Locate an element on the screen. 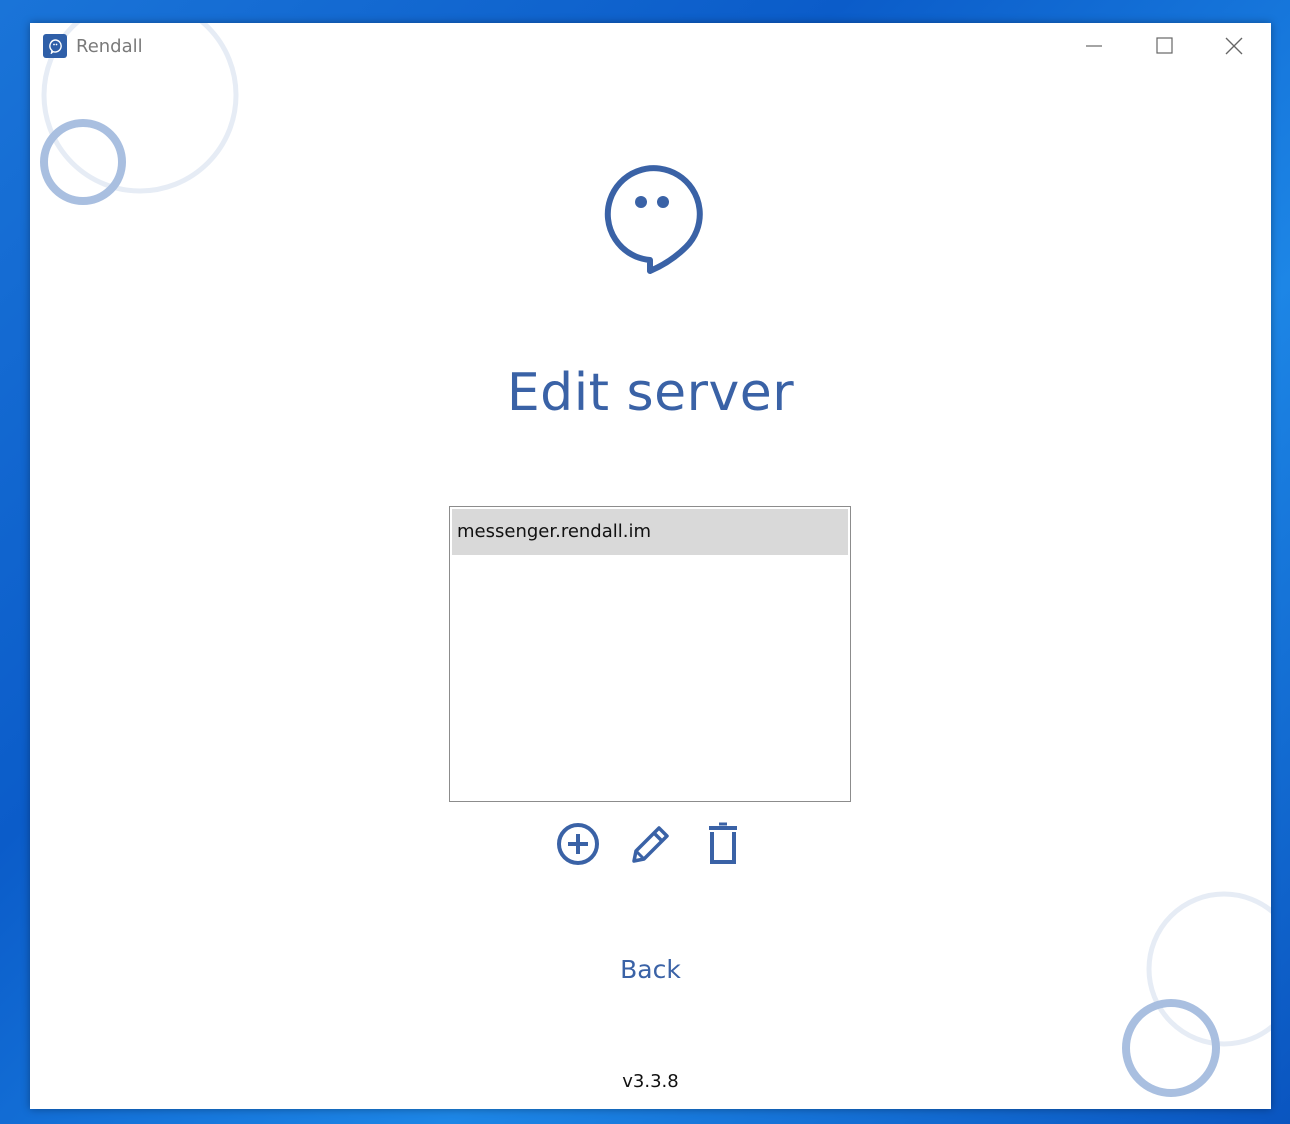  server-list: messenger.rendall.im is located at coordinates (650, 654).